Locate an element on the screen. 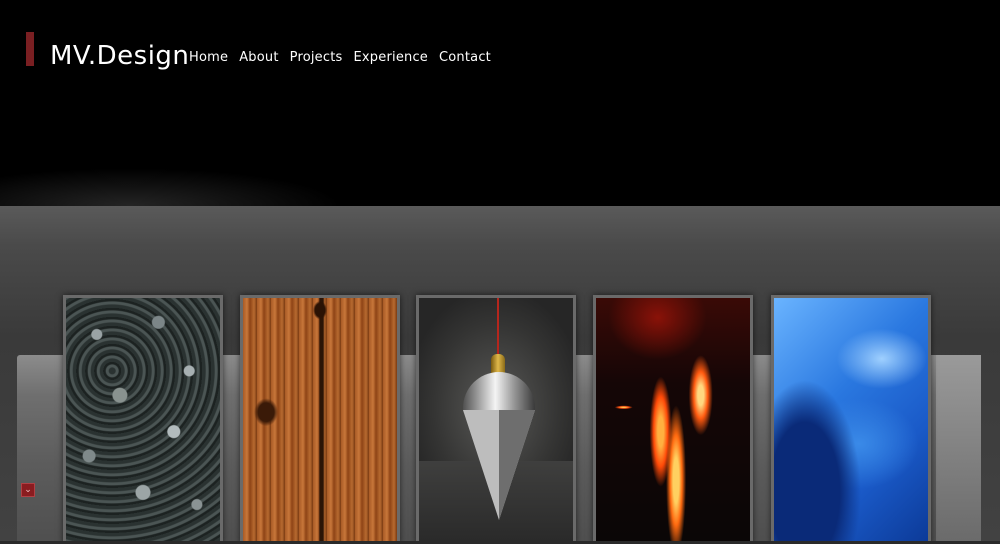 The height and width of the screenshot is (544, 1000). pendulum-panel is located at coordinates (496, 419).